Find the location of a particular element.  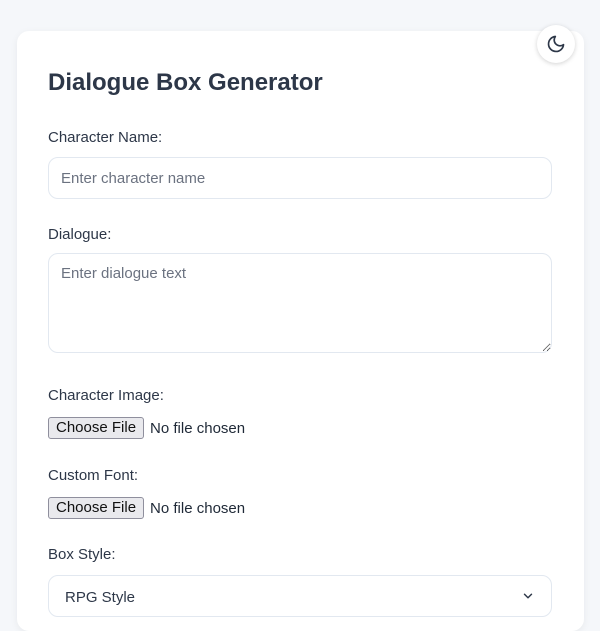

box-style-selected-value: RPG Style is located at coordinates (100, 597).